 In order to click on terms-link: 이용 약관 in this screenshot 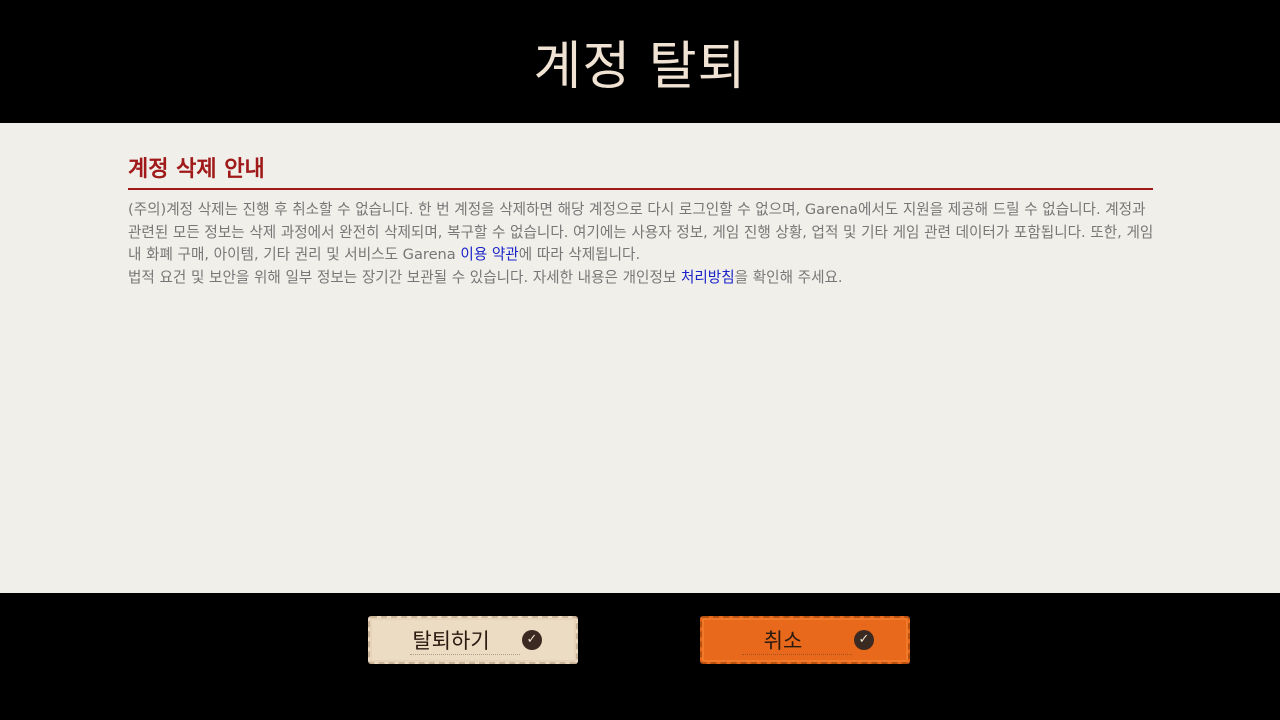, I will do `click(489, 254)`.